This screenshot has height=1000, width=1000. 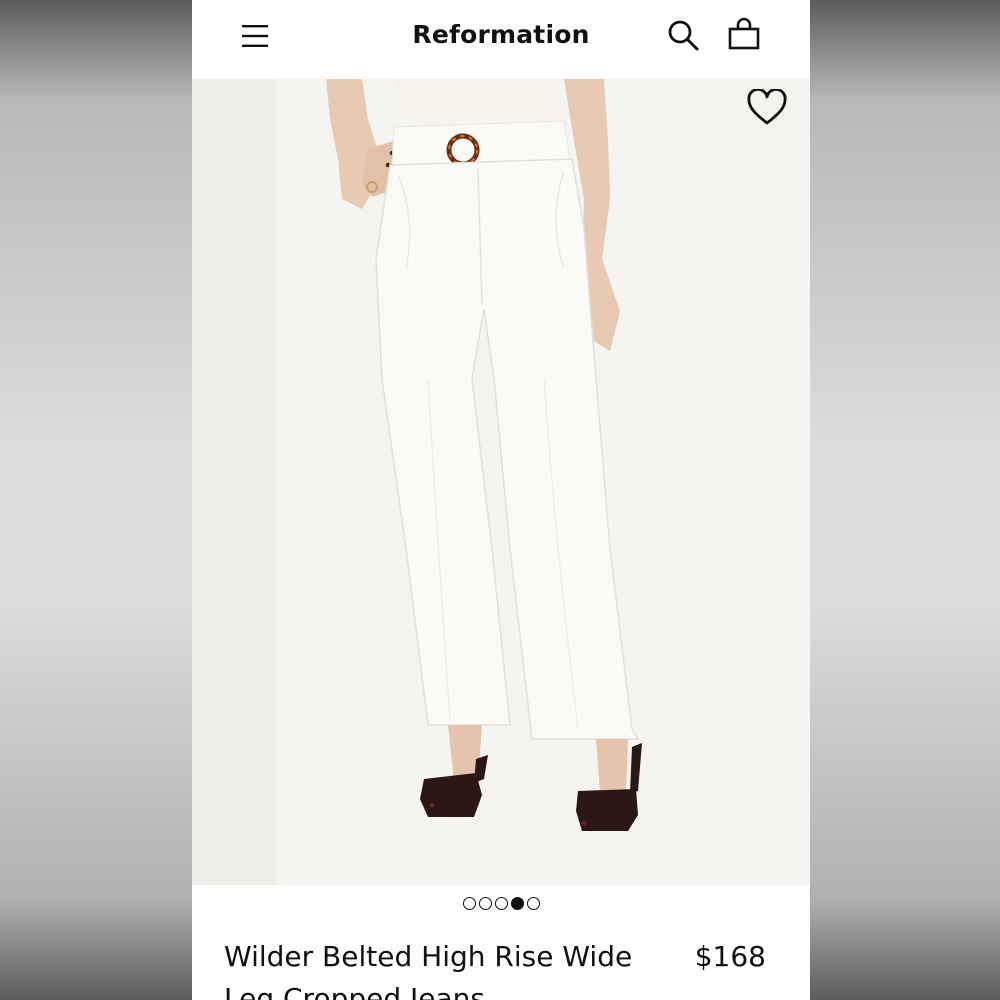 I want to click on shopping-bag-icon, so click(x=744, y=34).